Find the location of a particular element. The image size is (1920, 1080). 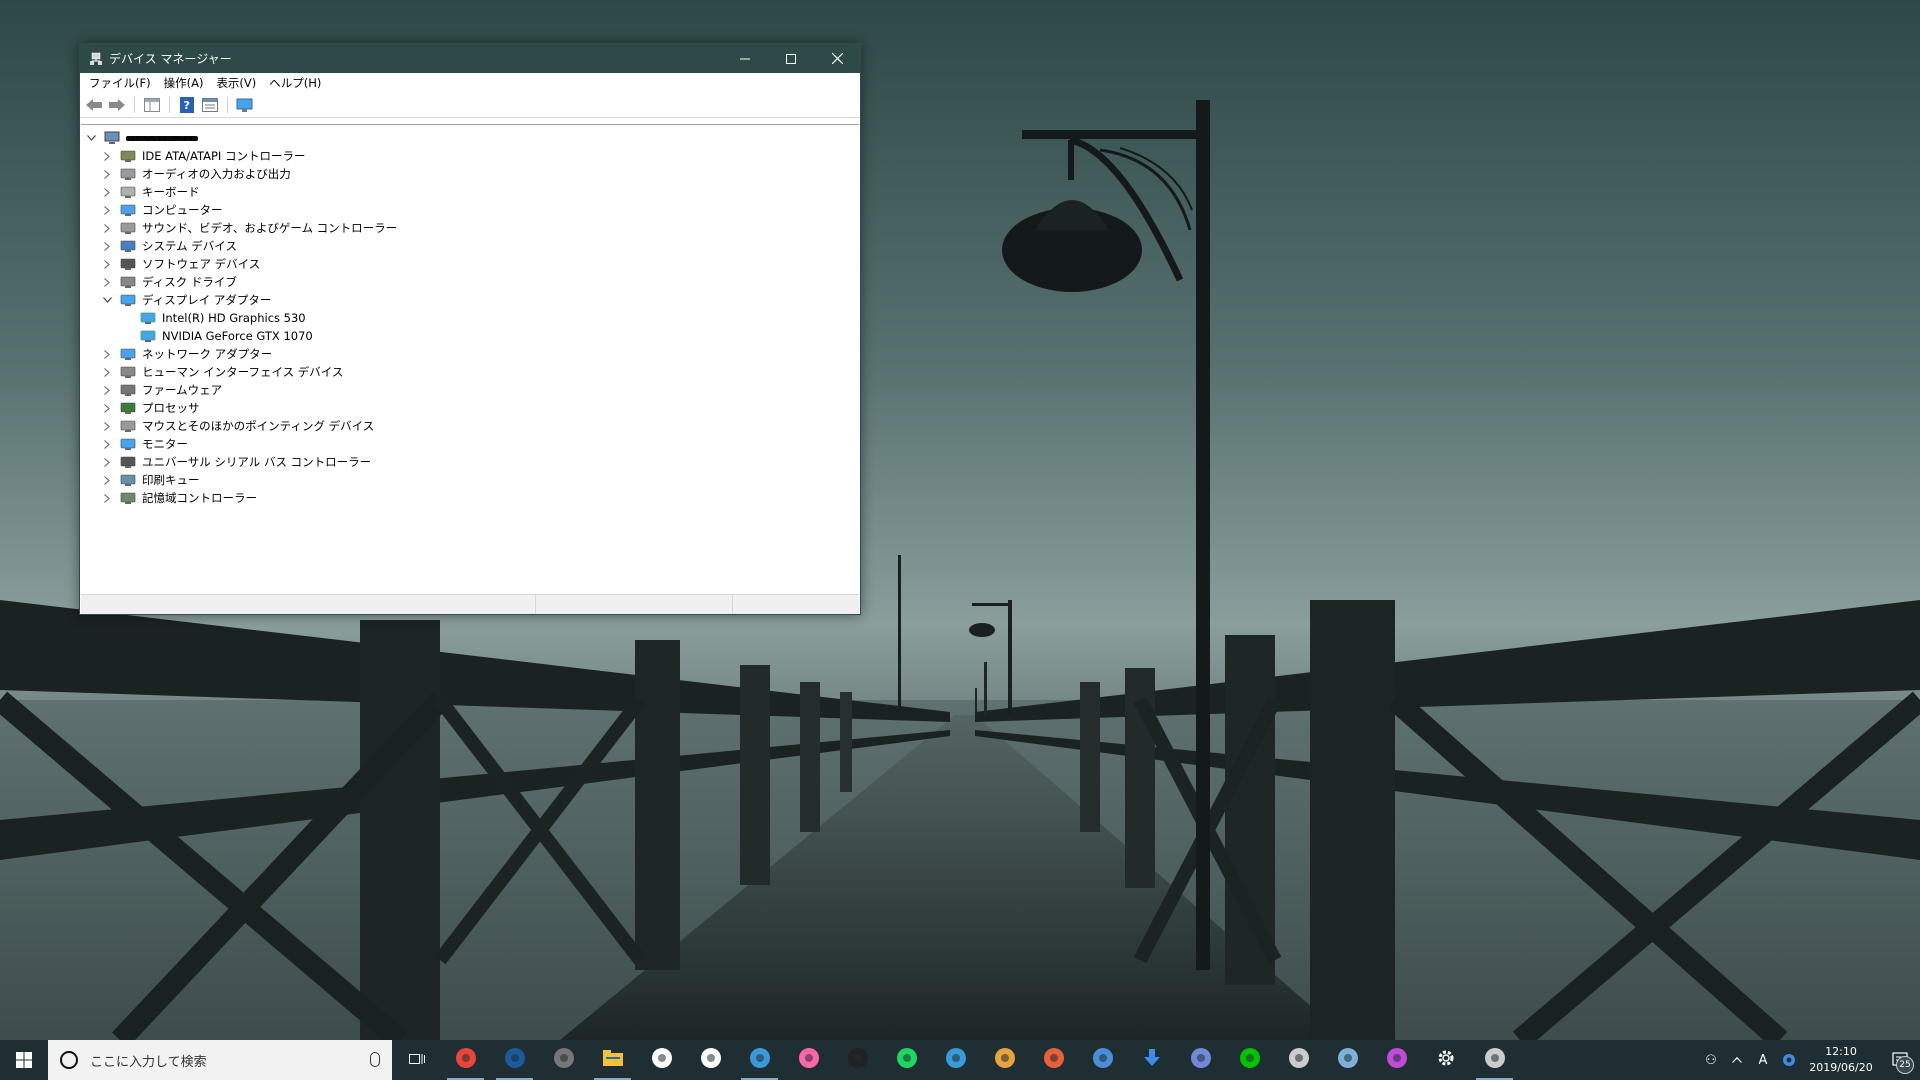

tree-device: NVIDIA GeForce GTX 1070 is located at coordinates (226, 336).